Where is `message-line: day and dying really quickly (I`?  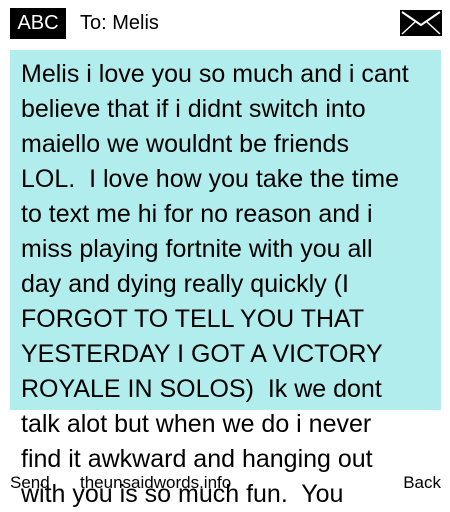 message-line: day and dying really quickly (I is located at coordinates (185, 284).